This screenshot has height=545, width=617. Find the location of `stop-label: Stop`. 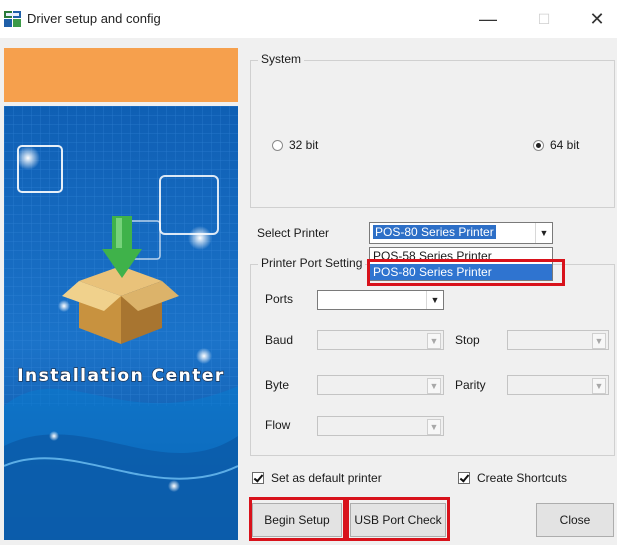

stop-label: Stop is located at coordinates (467, 340).